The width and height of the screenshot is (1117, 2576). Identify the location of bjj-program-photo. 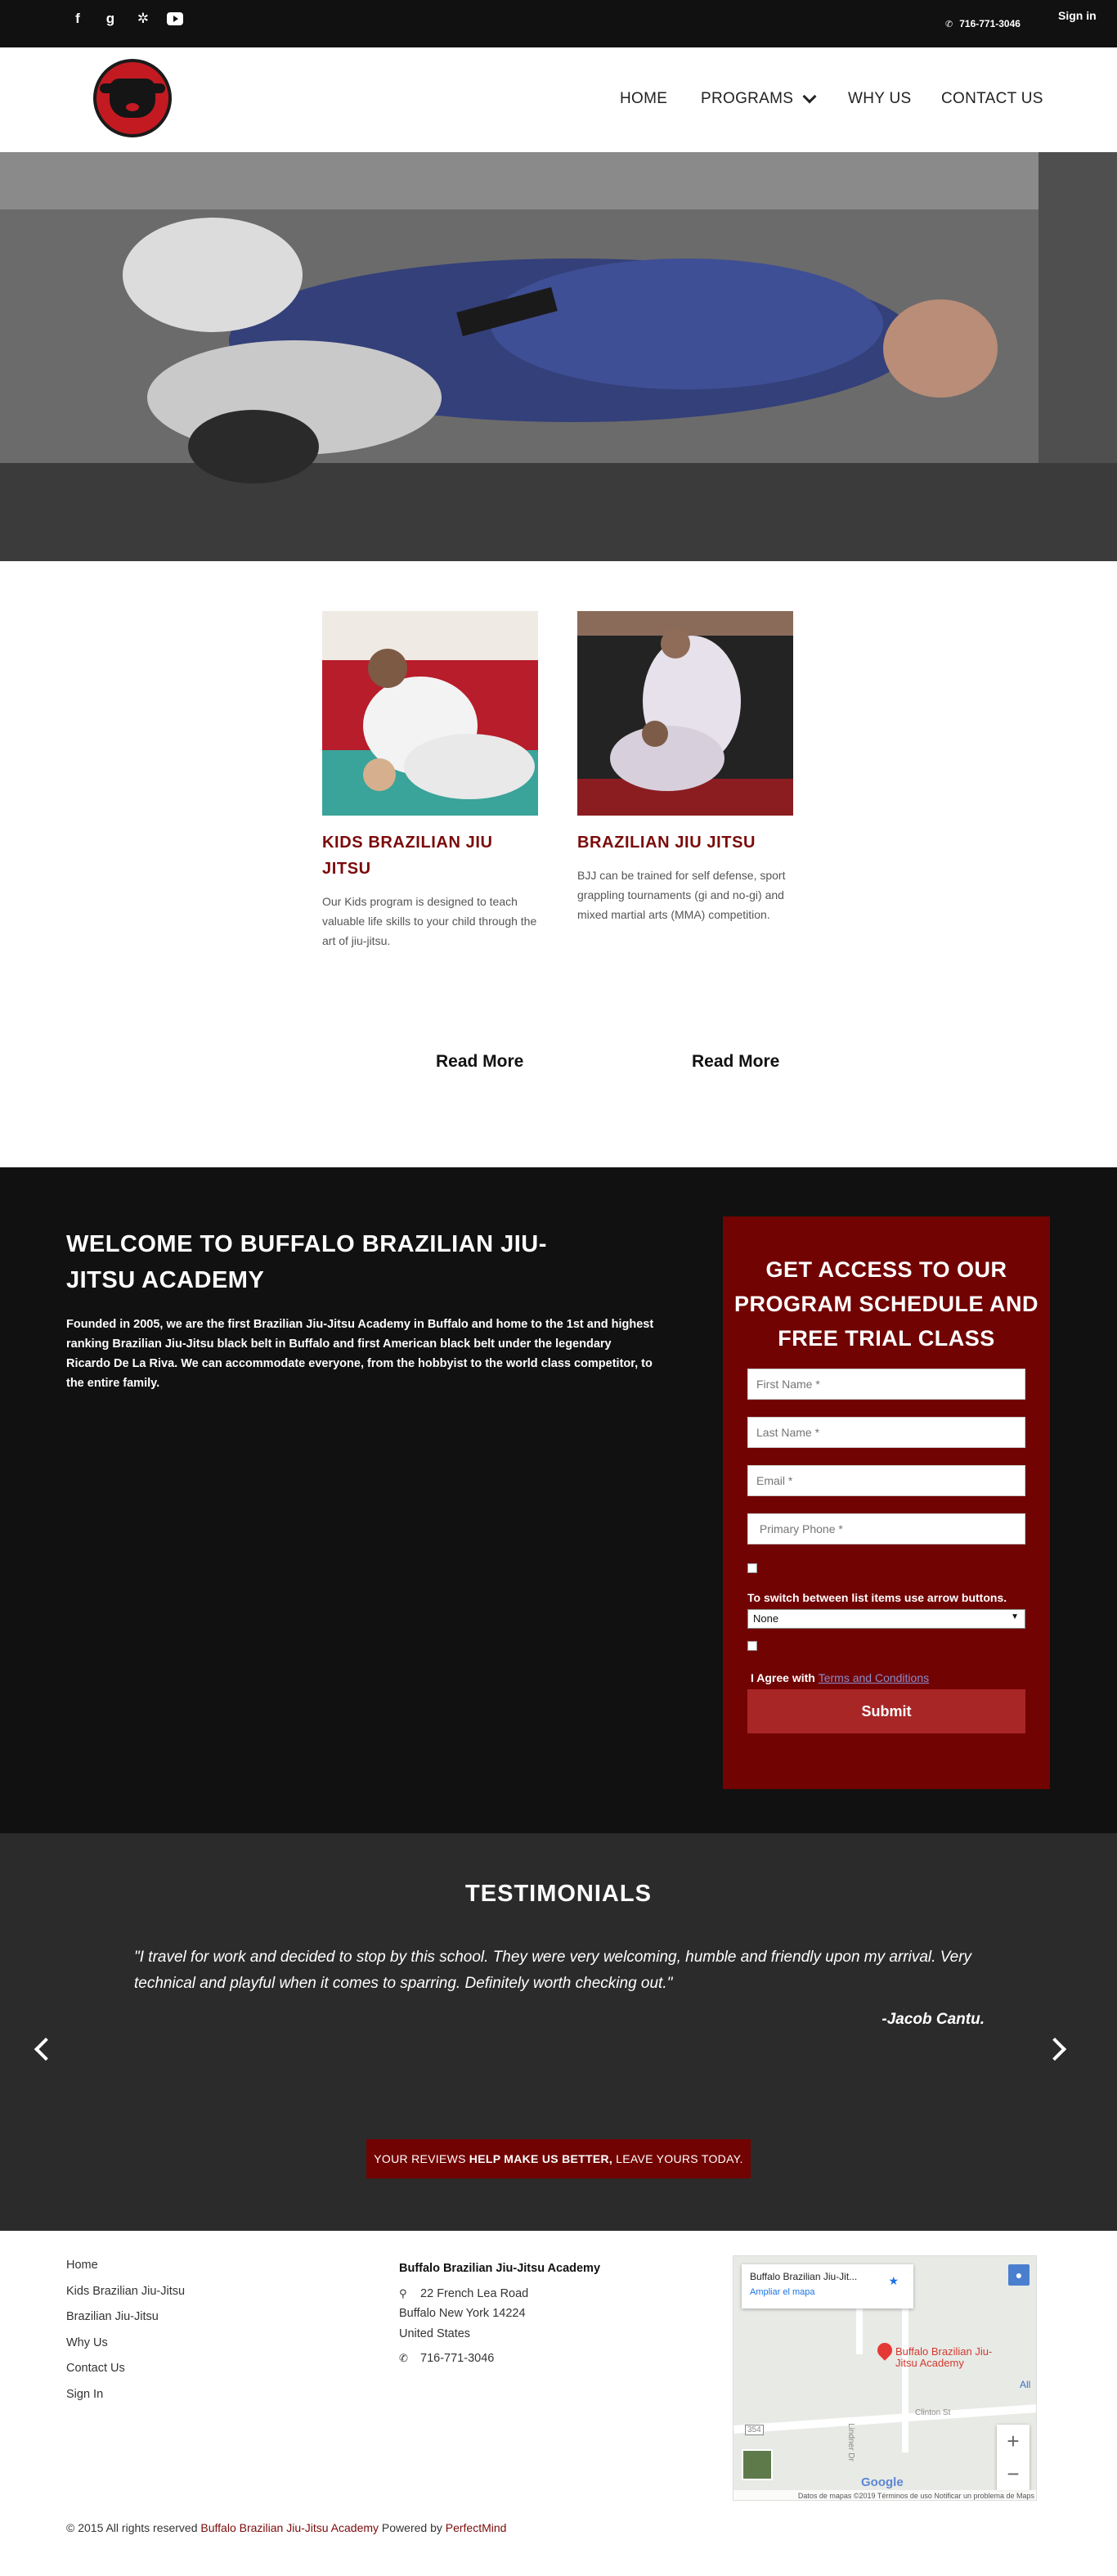
(685, 713).